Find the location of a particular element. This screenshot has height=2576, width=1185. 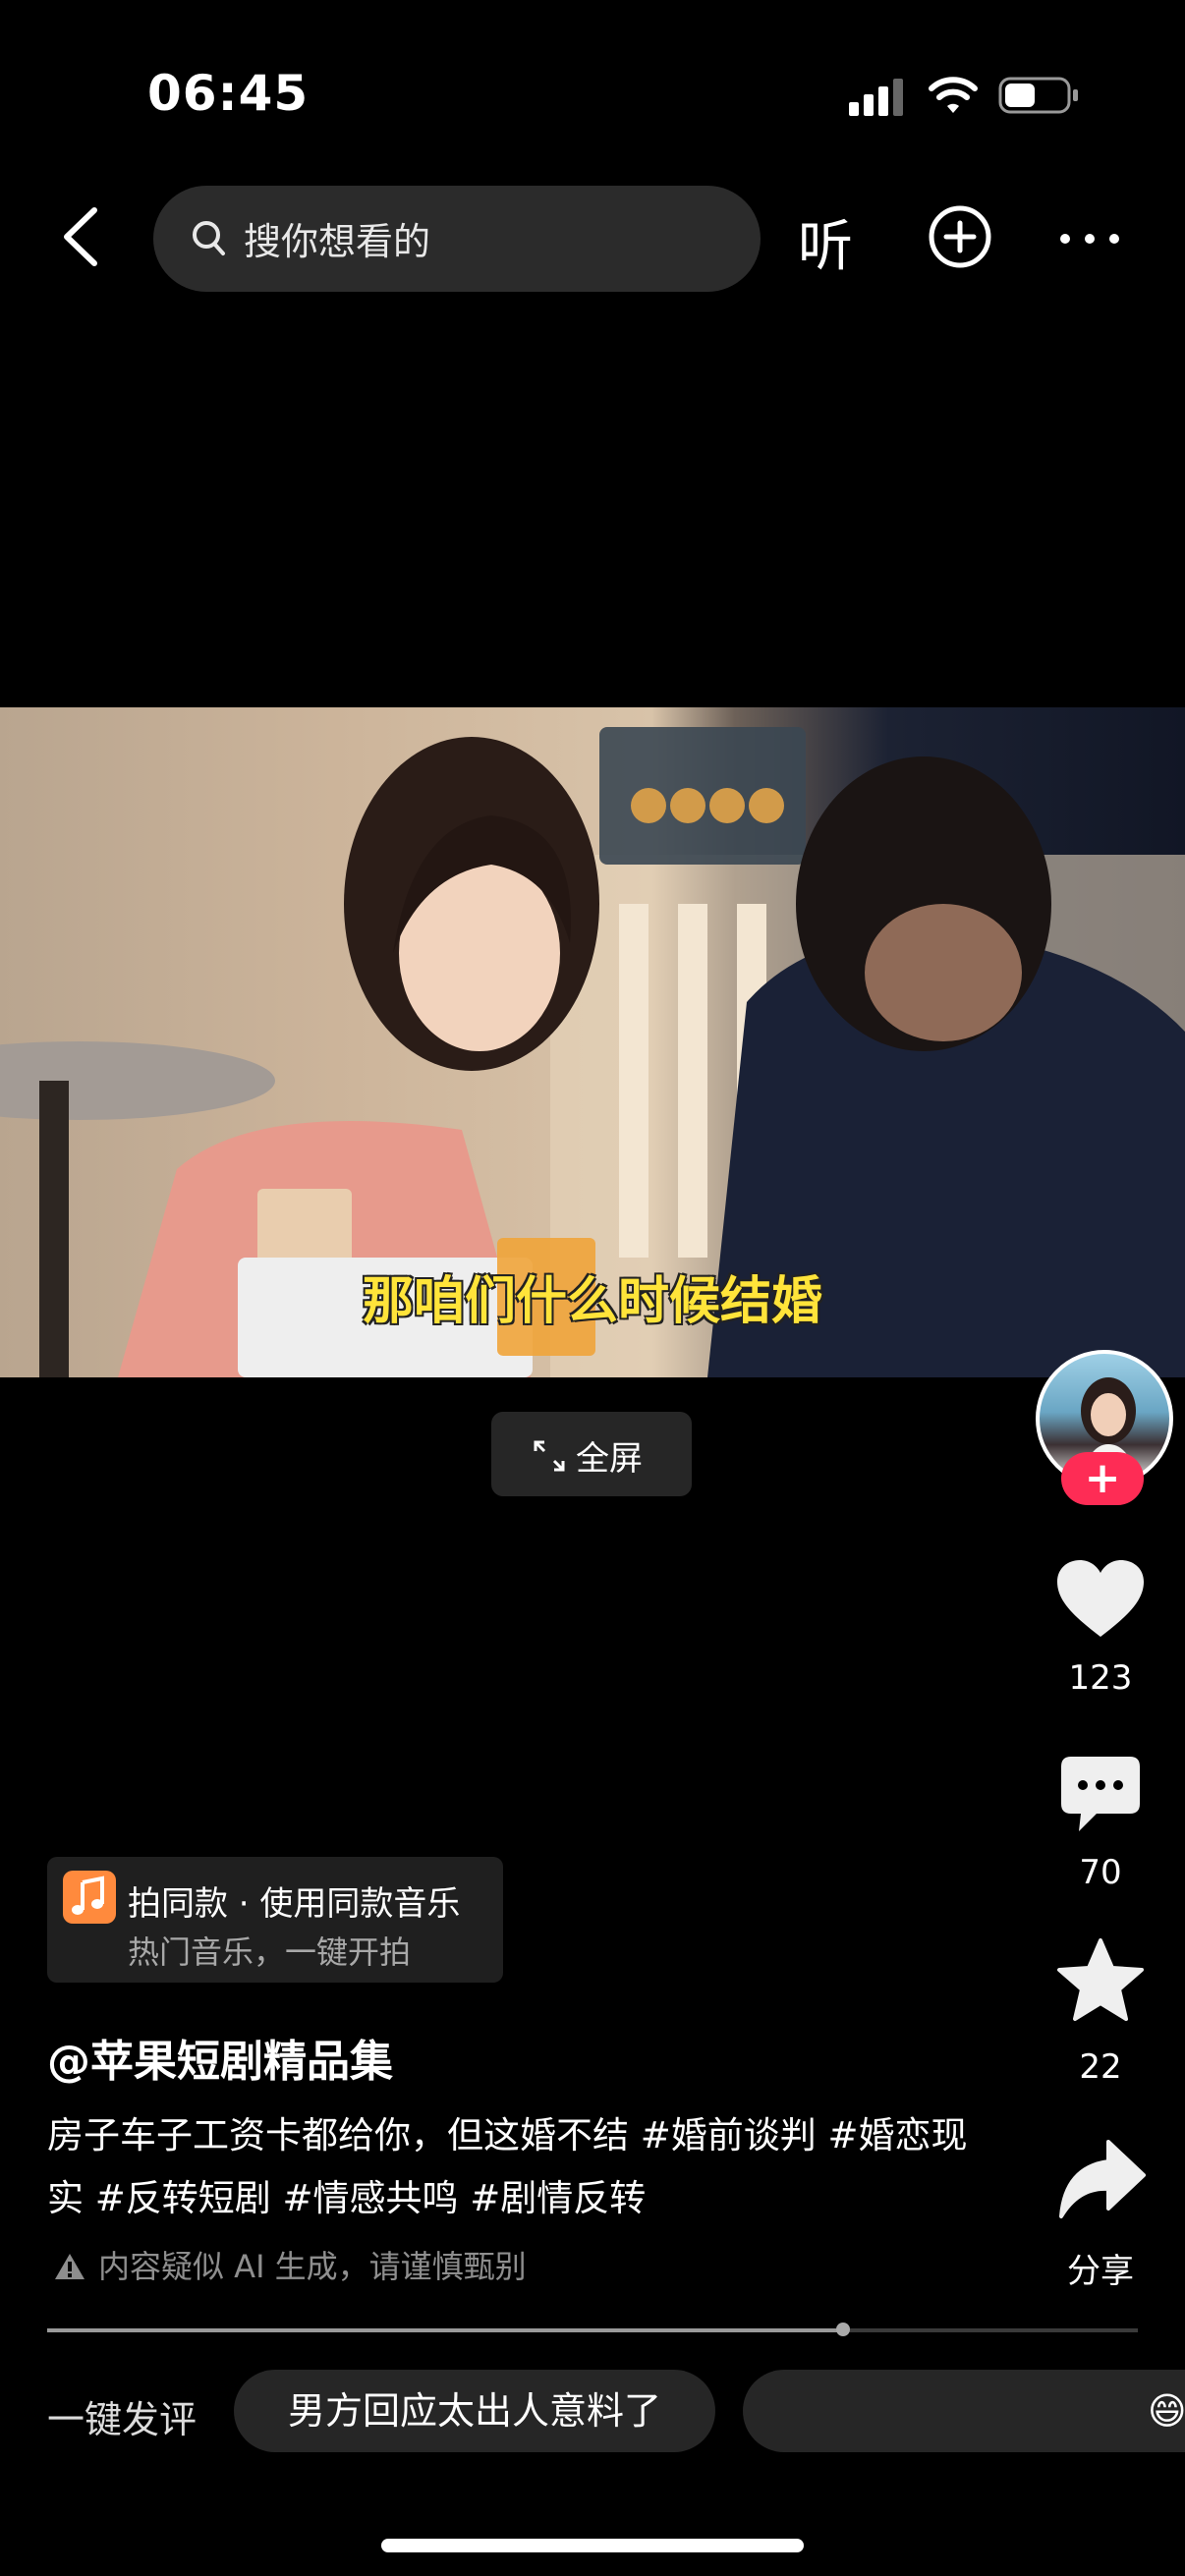

use-same-music-card: 拍同款 · 使用同款音乐 热门音乐，一键开拍 is located at coordinates (275, 1920).